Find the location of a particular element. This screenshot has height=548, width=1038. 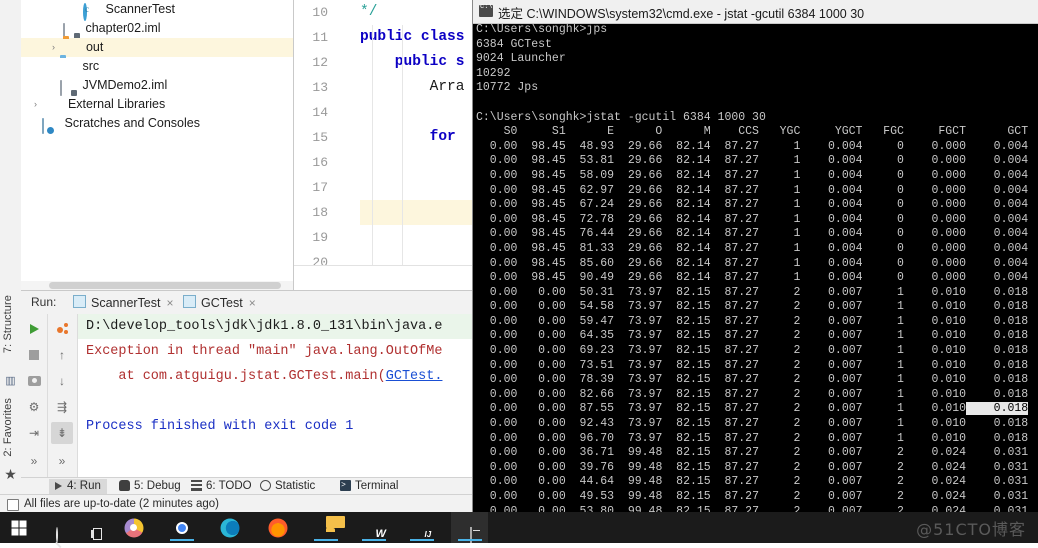

scroll-to-end-button: ⇟ is located at coordinates (62, 433).